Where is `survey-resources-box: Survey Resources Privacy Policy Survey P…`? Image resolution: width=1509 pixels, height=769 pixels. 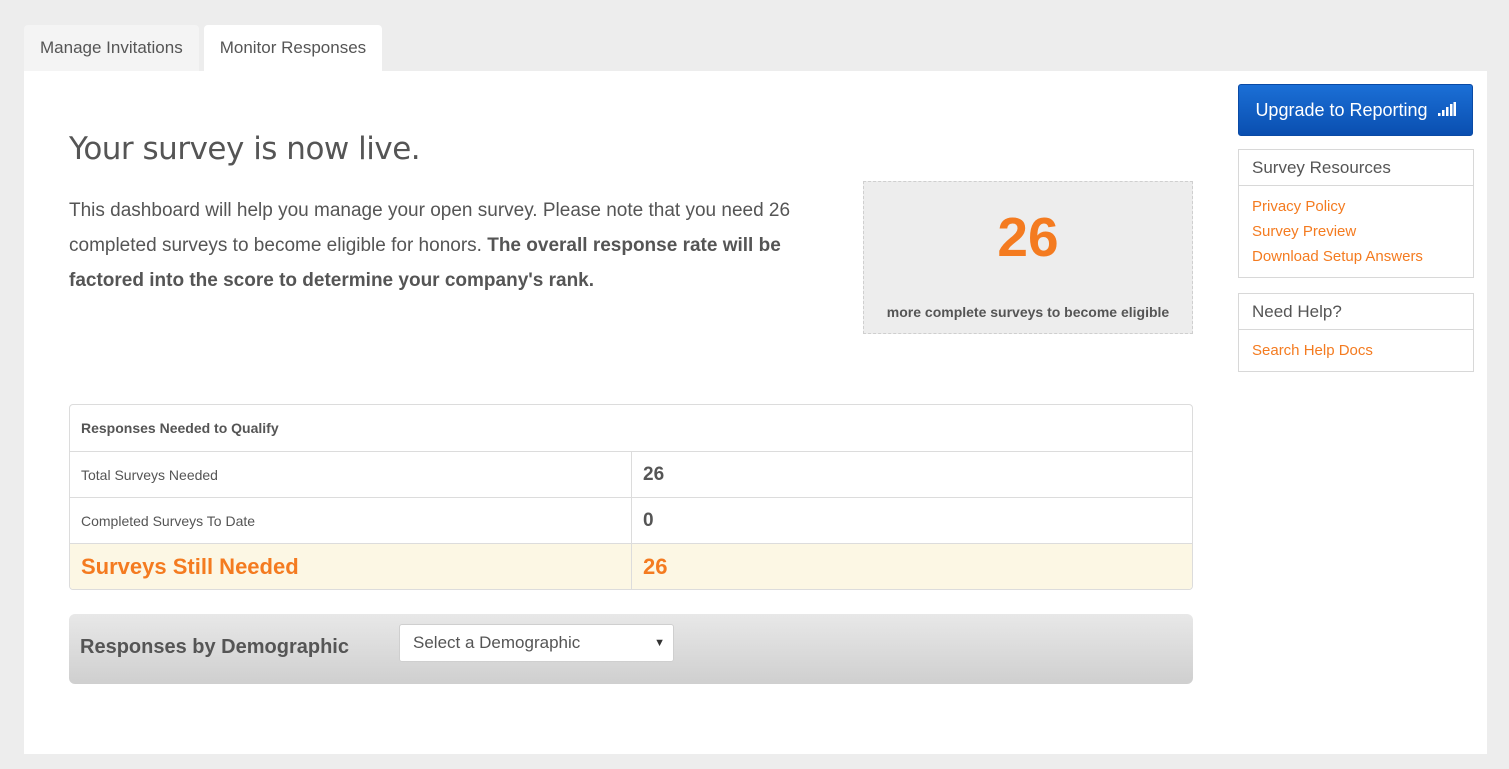 survey-resources-box: Survey Resources Privacy Policy Survey P… is located at coordinates (1356, 213).